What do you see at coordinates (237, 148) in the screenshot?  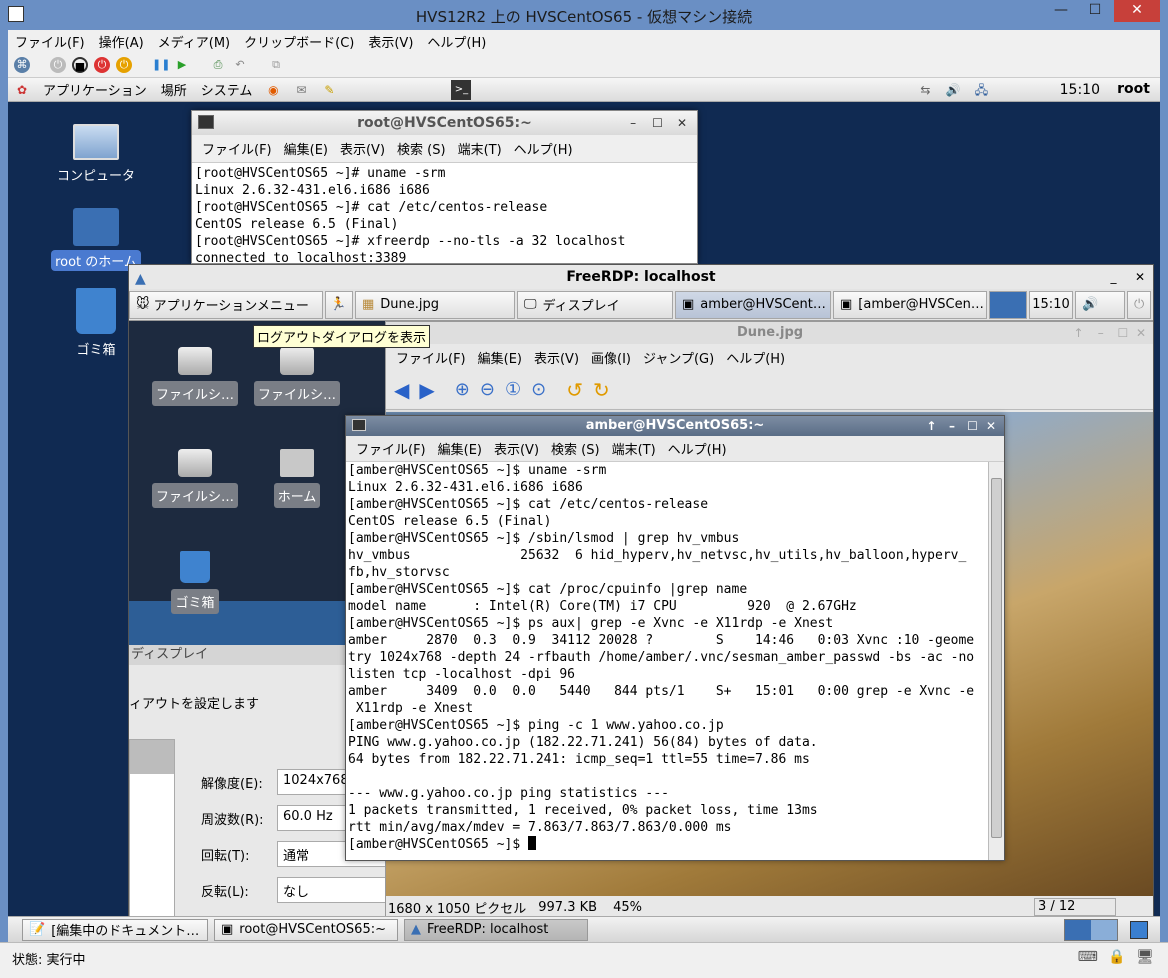 I see `root-term-menu-file: ファイル(F)` at bounding box center [237, 148].